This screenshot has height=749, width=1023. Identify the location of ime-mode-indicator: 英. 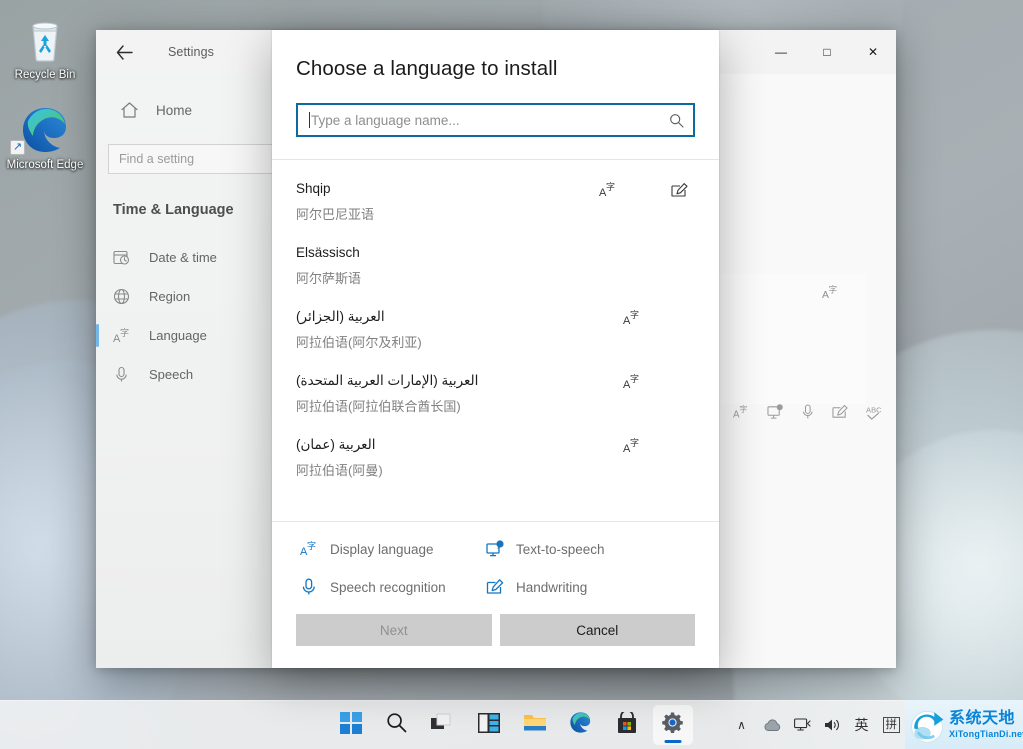
(862, 725).